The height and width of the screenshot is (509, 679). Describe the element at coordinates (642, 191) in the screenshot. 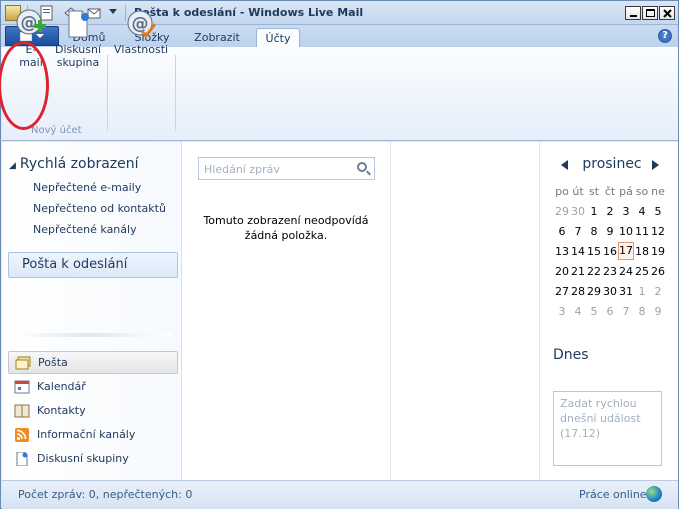

I see `calendar-weekday: so` at that location.